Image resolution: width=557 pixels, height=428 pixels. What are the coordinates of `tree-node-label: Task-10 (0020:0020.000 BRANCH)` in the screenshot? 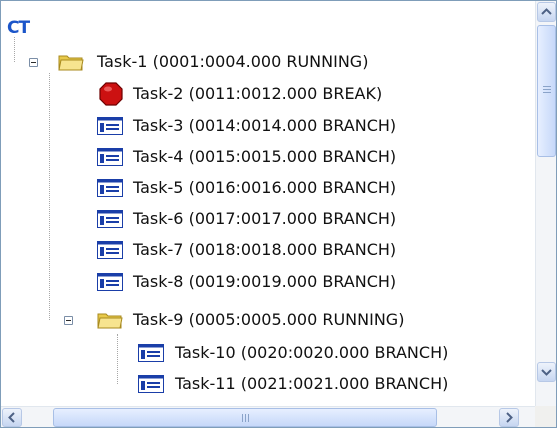 It's located at (312, 352).